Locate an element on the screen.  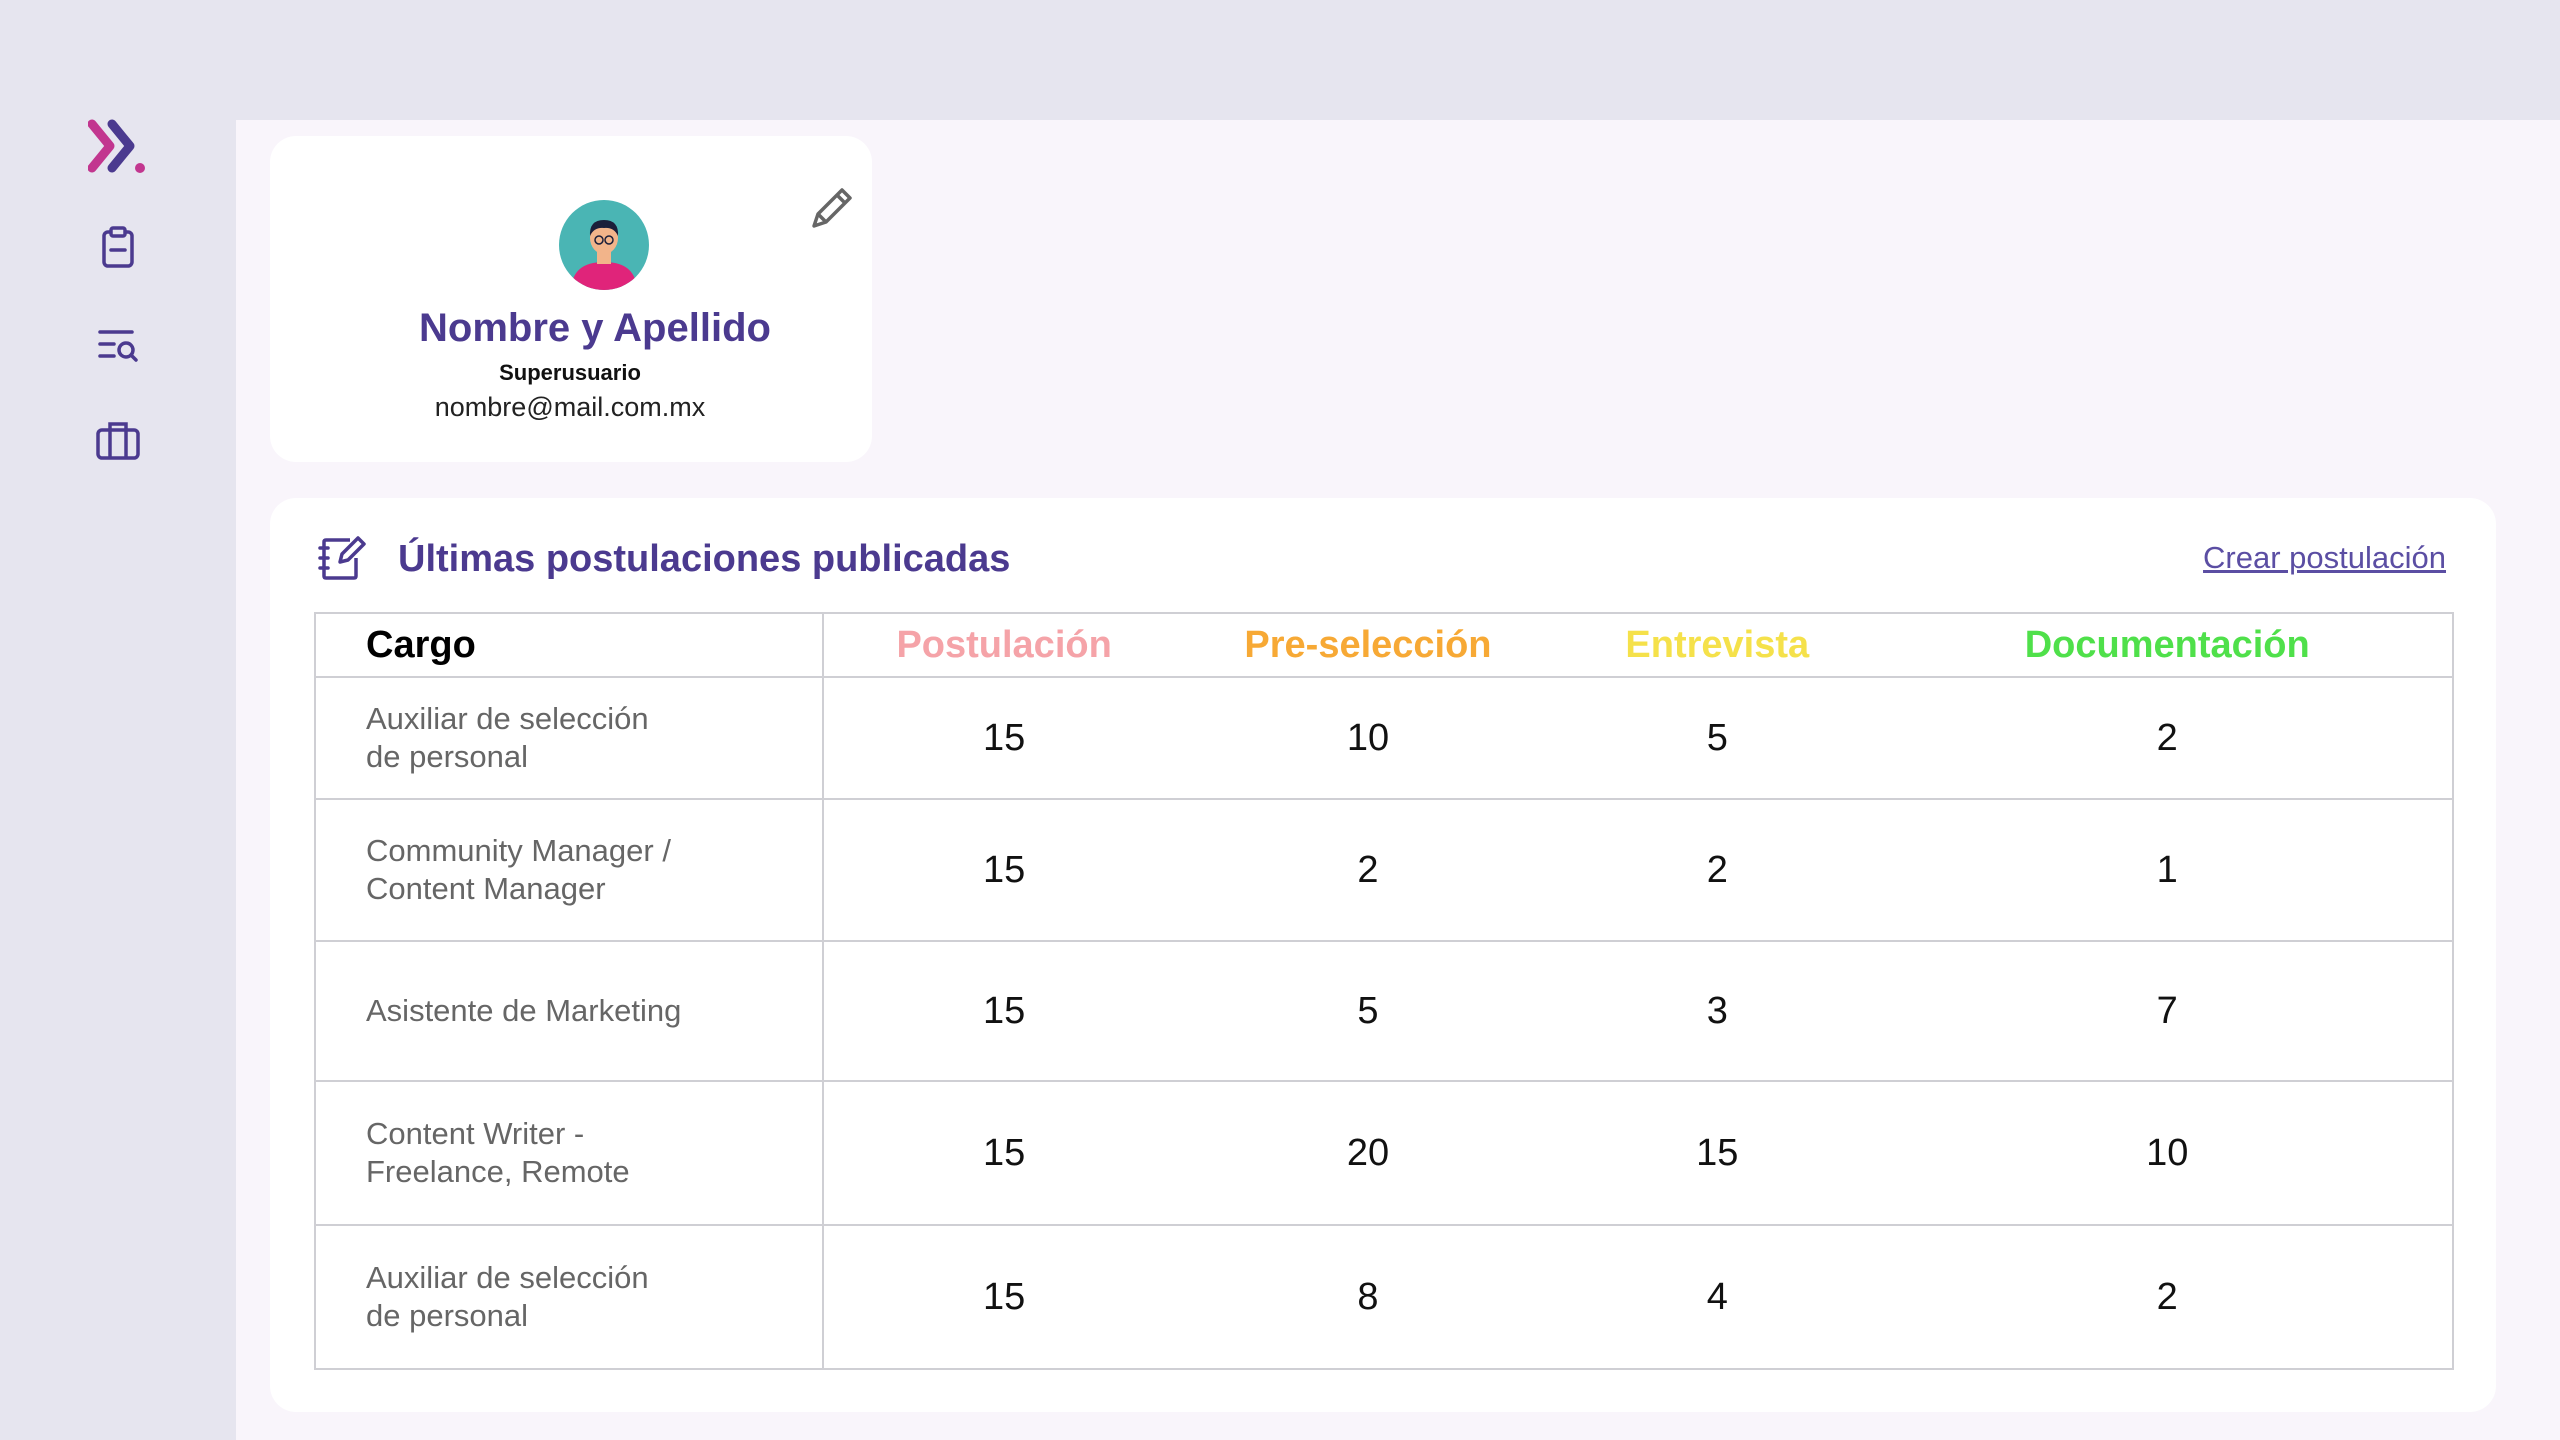
column-header-documentacion: Documentación is located at coordinates (2167, 645).